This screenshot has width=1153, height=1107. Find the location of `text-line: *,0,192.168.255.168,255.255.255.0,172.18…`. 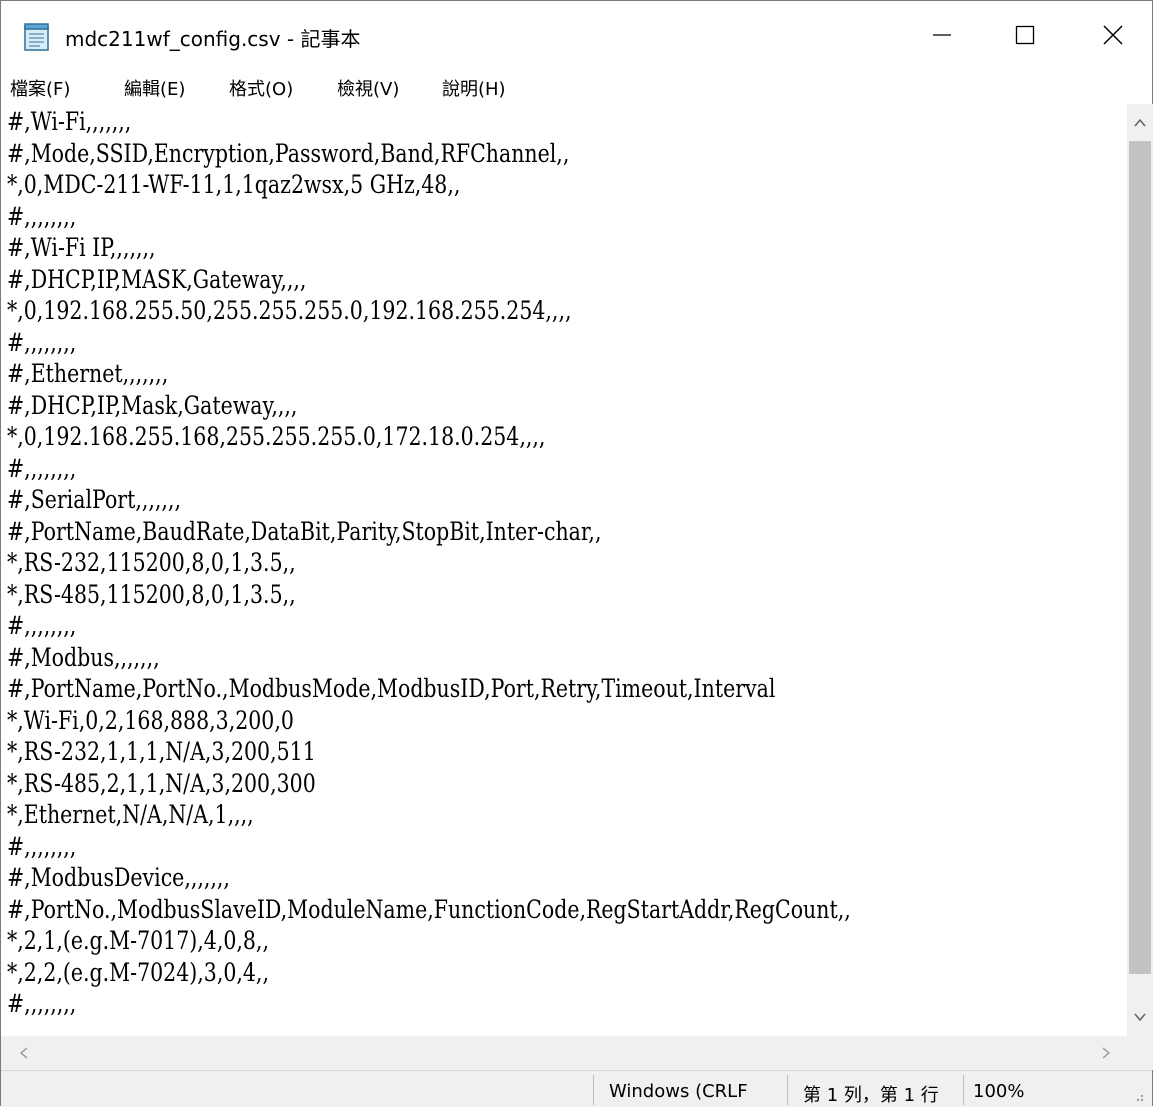

text-line: *,0,192.168.255.168,255.255.255.0,172.18… is located at coordinates (276, 436).